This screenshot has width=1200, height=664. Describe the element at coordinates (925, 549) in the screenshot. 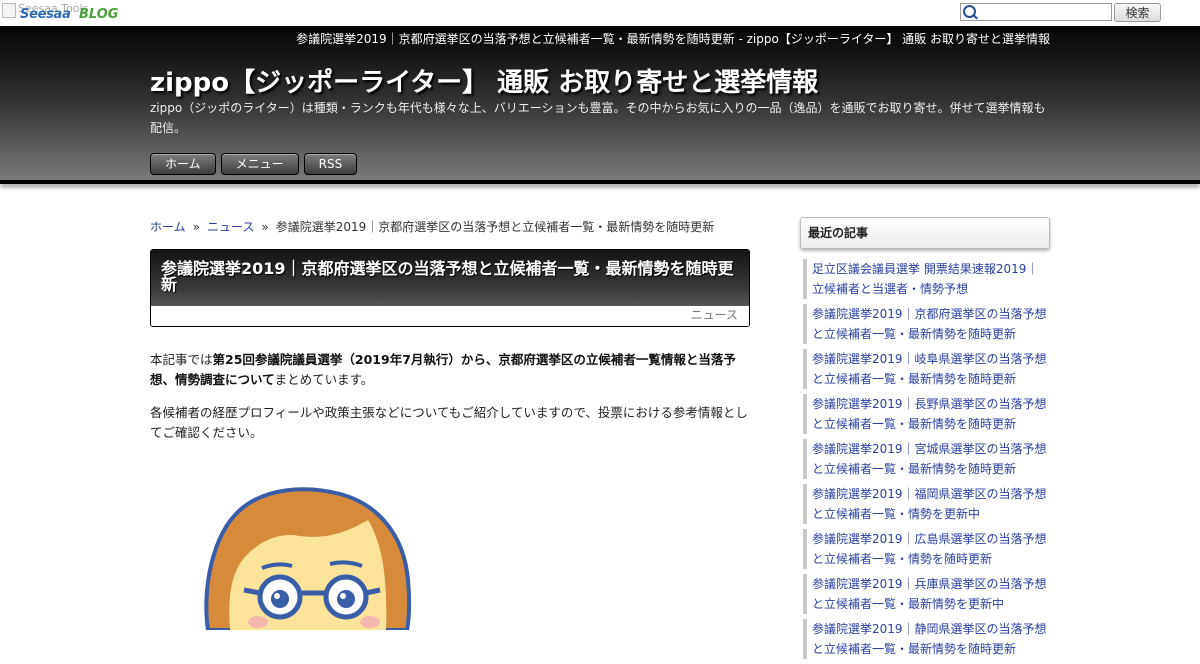

I see `recent-post-link: 参議院選挙2019｜広島県選挙区の当落予想と立候補者一覧・情勢を随時更新` at that location.